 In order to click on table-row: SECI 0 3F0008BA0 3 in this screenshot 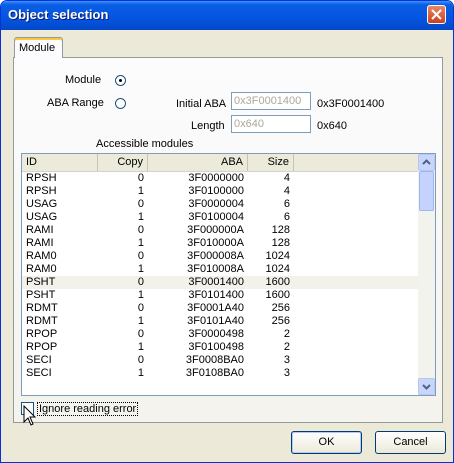, I will do `click(220, 360)`.